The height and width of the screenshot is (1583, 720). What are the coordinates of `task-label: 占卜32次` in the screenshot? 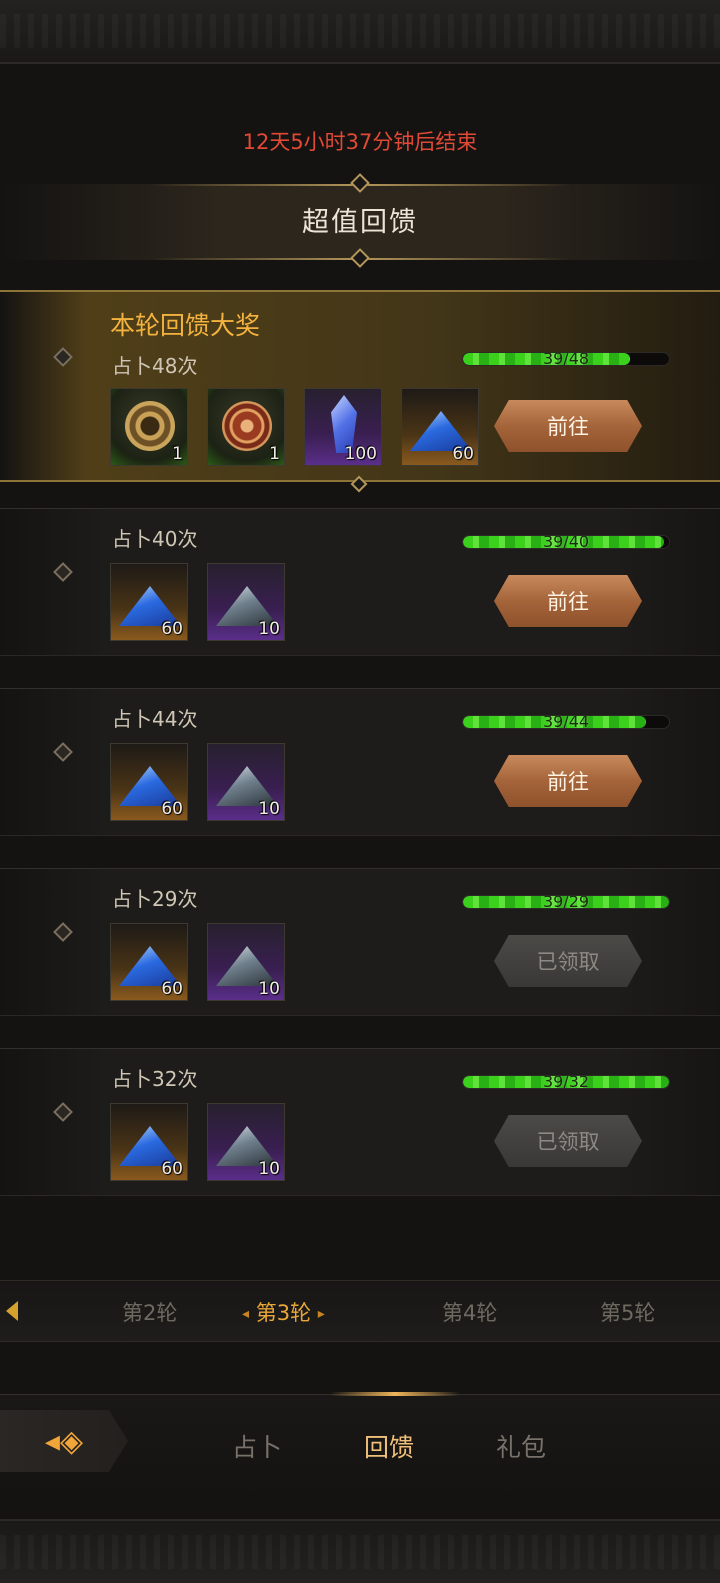 It's located at (155, 1079).